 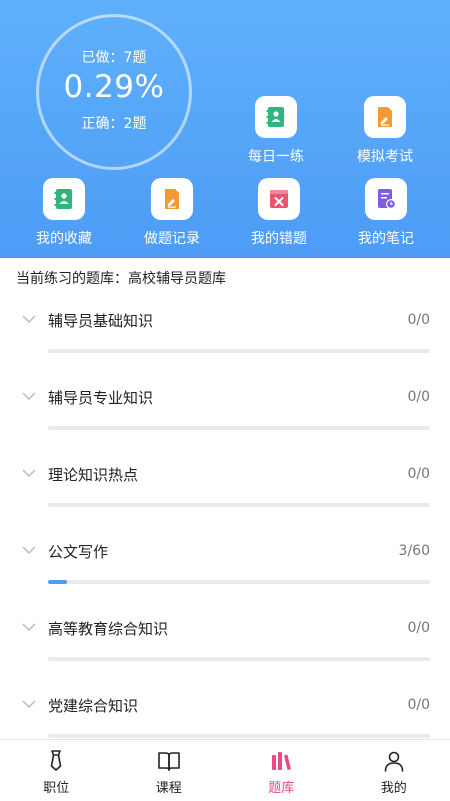 What do you see at coordinates (394, 761) in the screenshot?
I see `person-icon` at bounding box center [394, 761].